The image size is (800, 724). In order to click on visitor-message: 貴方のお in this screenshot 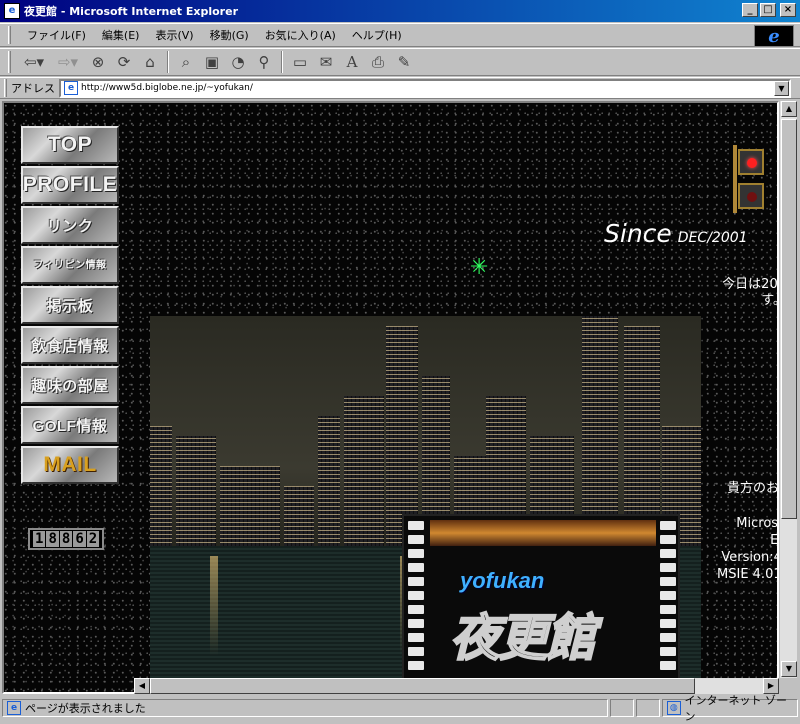, I will do `click(753, 488)`.